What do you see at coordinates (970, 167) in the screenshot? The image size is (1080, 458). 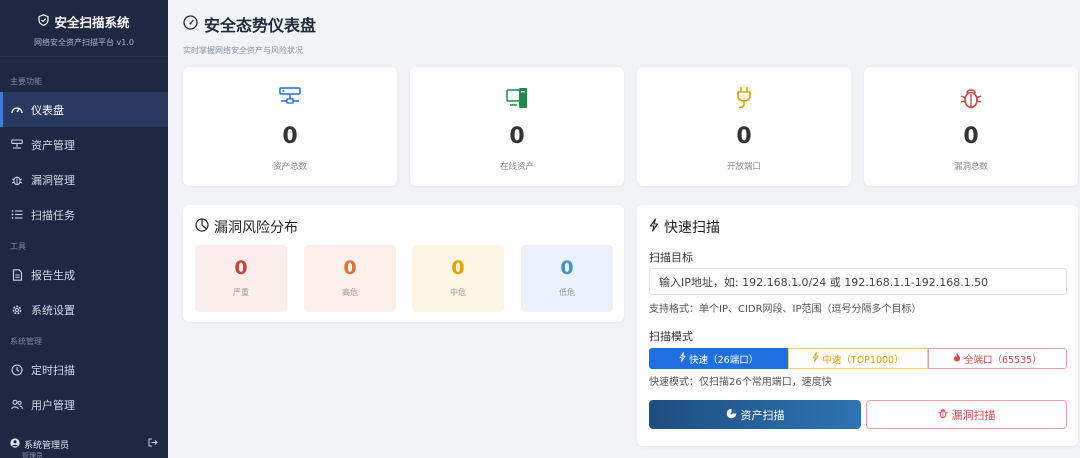 I see `stat-label: 漏洞总数` at bounding box center [970, 167].